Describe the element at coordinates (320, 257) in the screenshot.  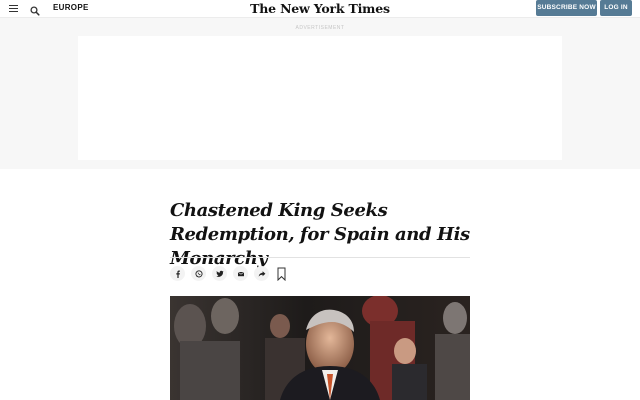
I see `headline-divider` at that location.